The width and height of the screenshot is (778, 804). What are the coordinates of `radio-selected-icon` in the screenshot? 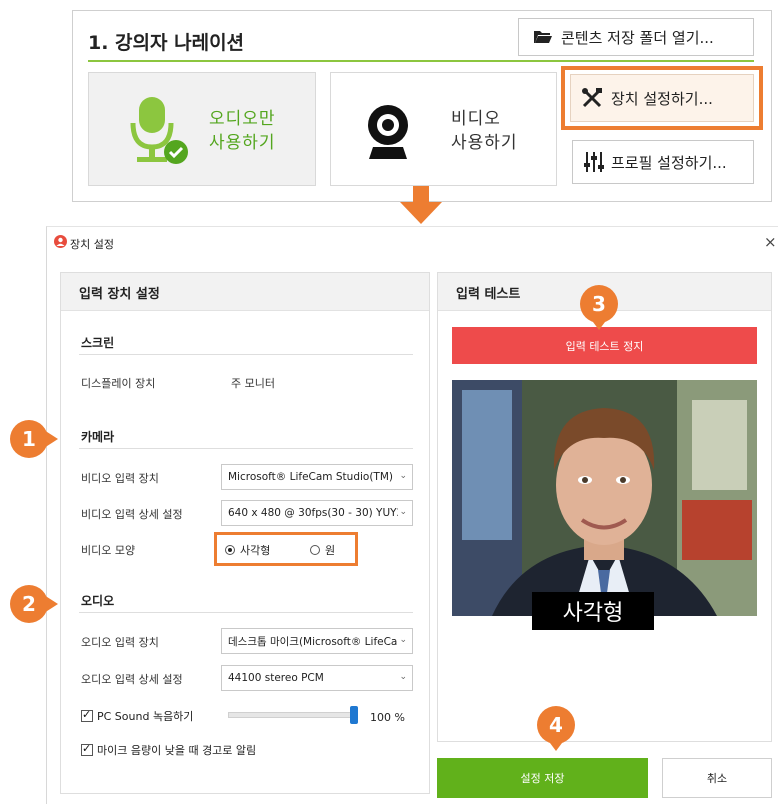 It's located at (230, 550).